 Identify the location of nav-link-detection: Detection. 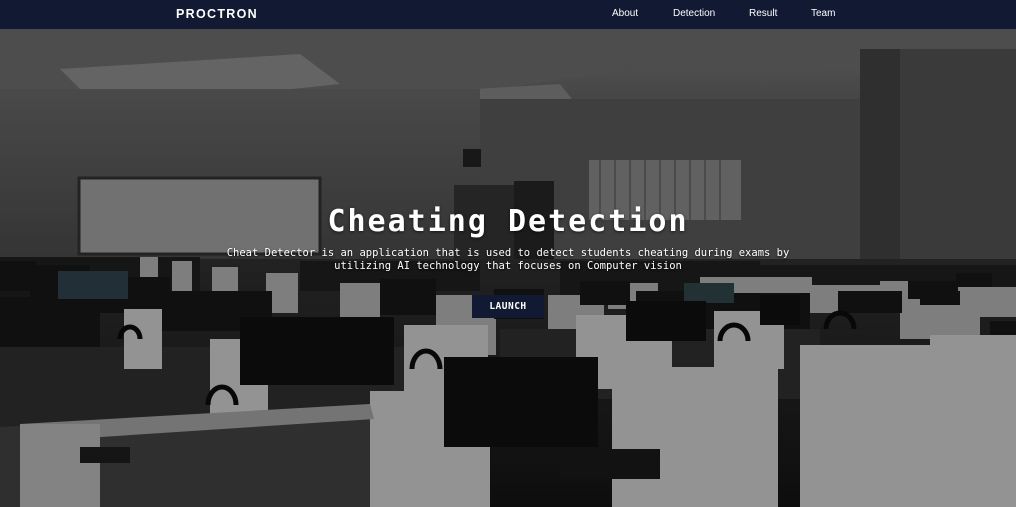
(694, 13).